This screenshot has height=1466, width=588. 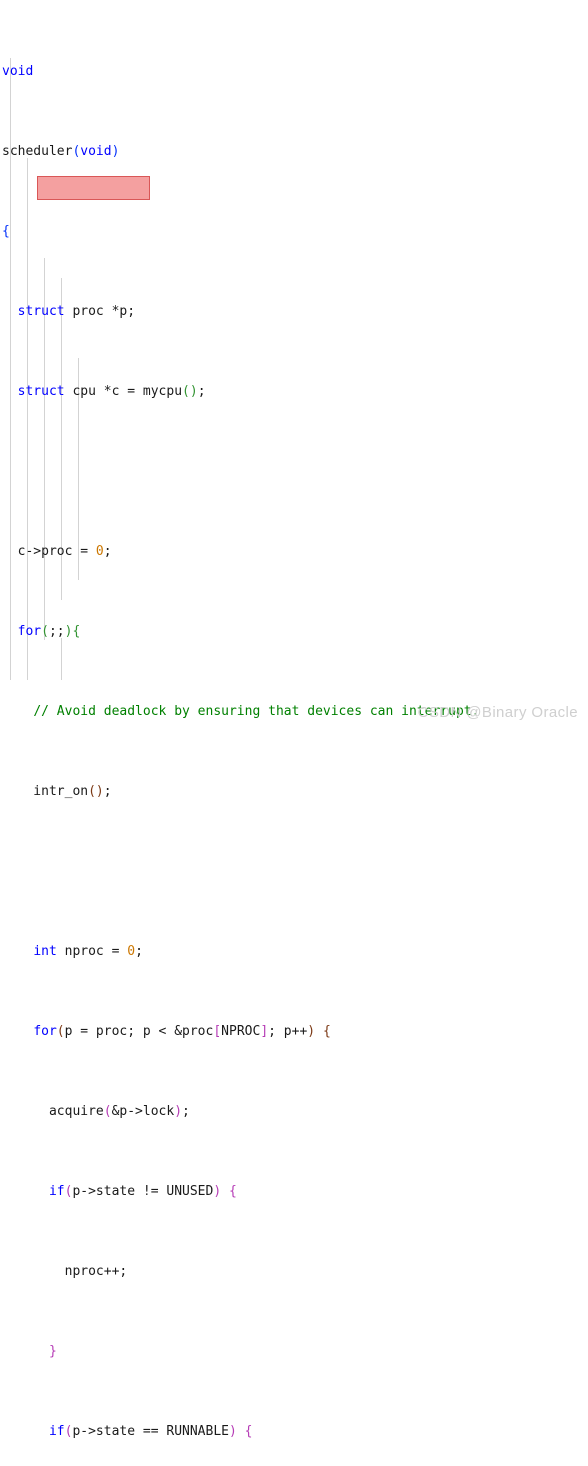 What do you see at coordinates (57, 551) in the screenshot?
I see `code-line: c->proc = 0;` at bounding box center [57, 551].